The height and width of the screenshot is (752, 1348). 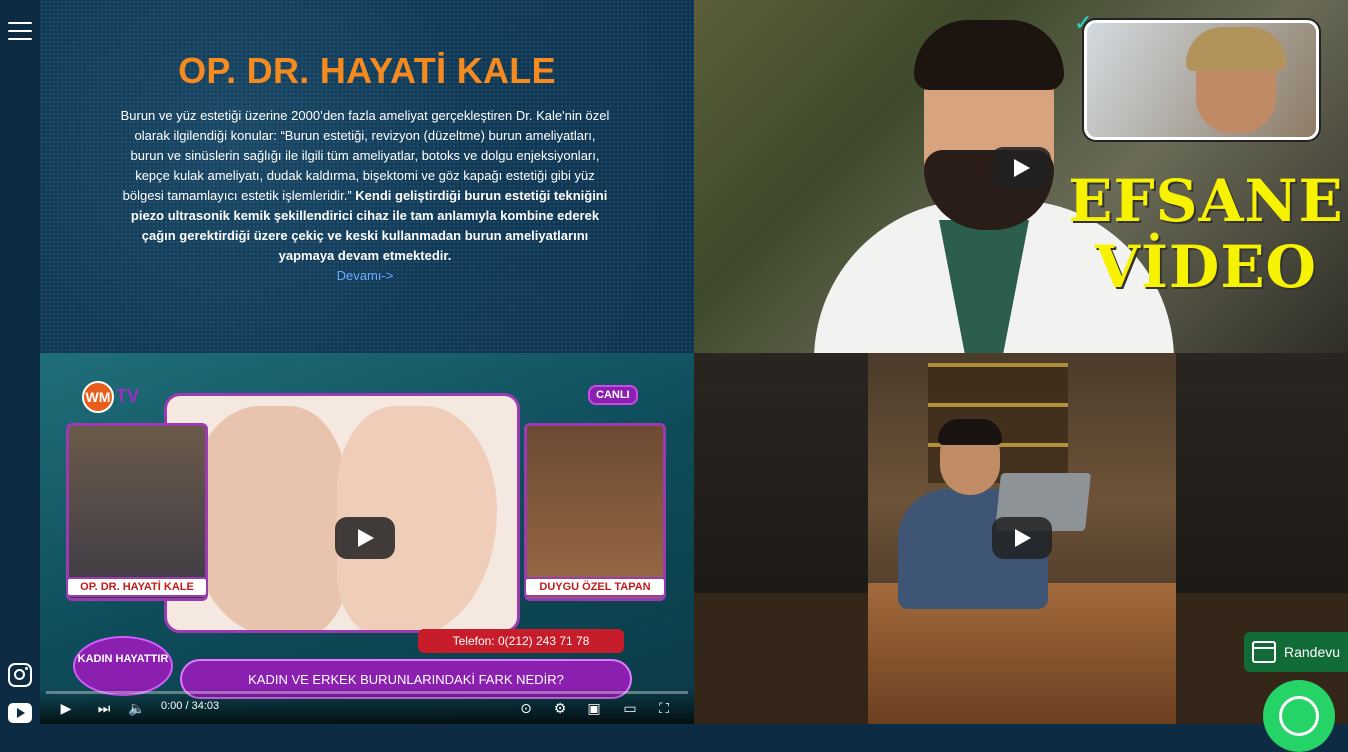 I want to click on read-more-link: Devamı->, so click(x=365, y=276).